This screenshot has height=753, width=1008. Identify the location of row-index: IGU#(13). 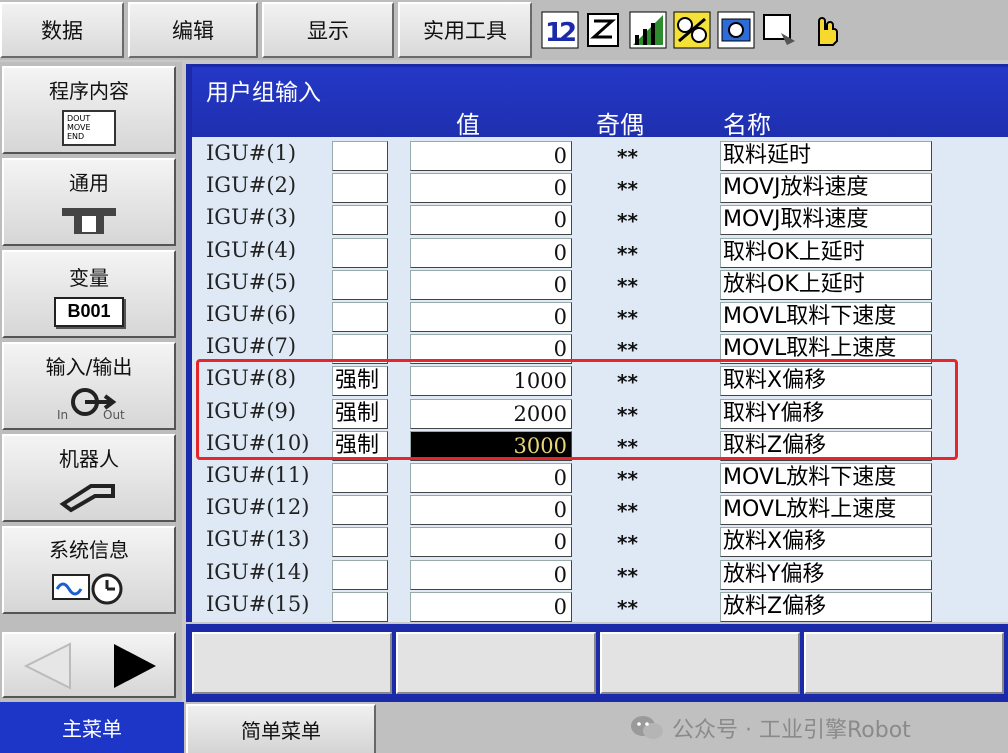
(258, 539).